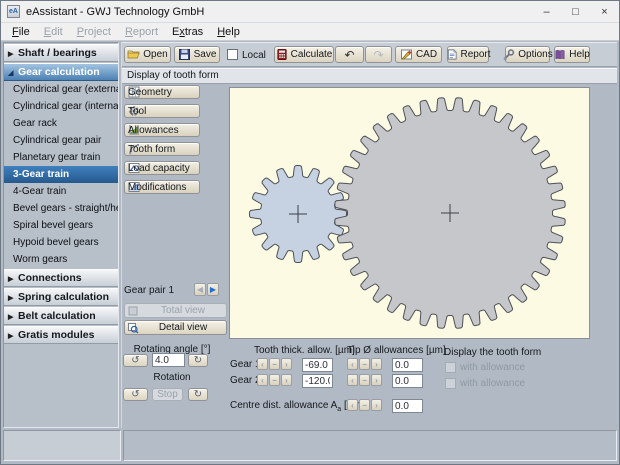  I want to click on sidebar-item-cylindrical-gear-internal: Cylindrical gear (internal), so click(61, 106).